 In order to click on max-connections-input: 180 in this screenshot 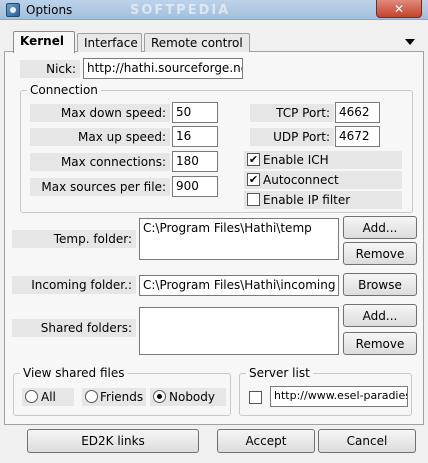, I will do `click(195, 161)`.